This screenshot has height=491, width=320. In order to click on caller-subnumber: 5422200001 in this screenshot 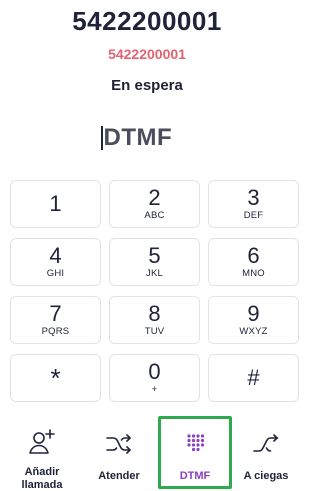, I will do `click(147, 54)`.